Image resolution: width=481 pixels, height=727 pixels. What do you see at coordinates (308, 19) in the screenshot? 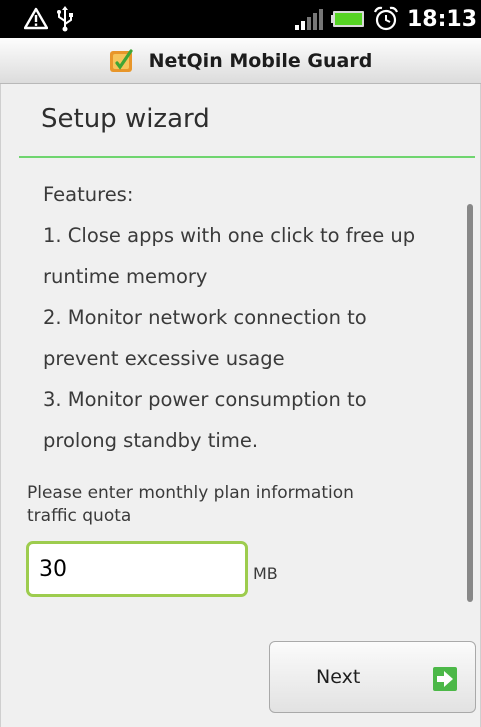
I see `signal-icon` at bounding box center [308, 19].